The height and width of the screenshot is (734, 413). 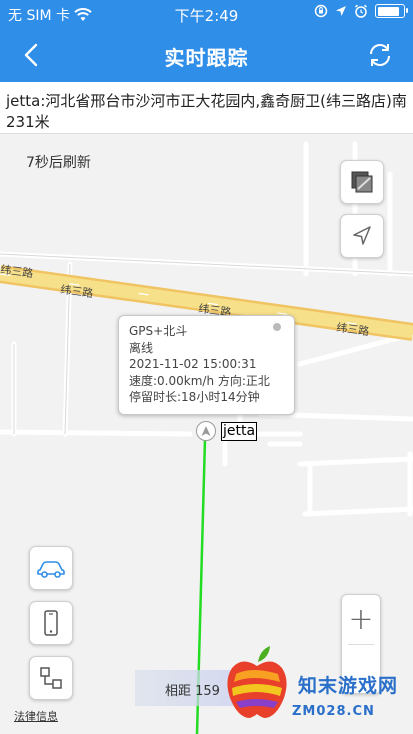 I want to click on page-title: 实时跟踪, so click(x=206, y=58).